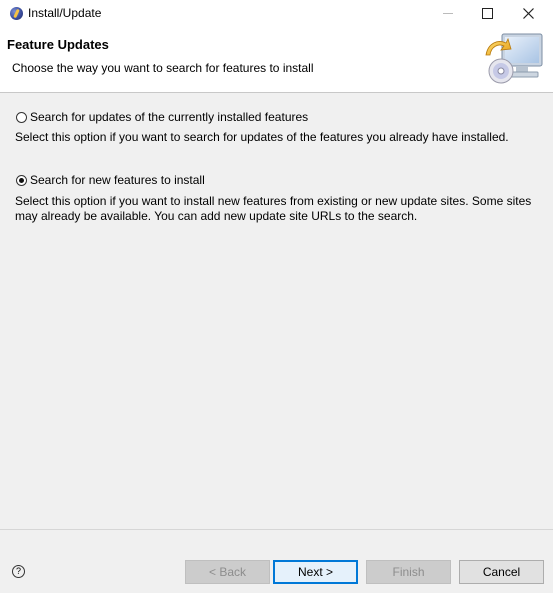  What do you see at coordinates (18, 571) in the screenshot?
I see `help-icon: ?` at bounding box center [18, 571].